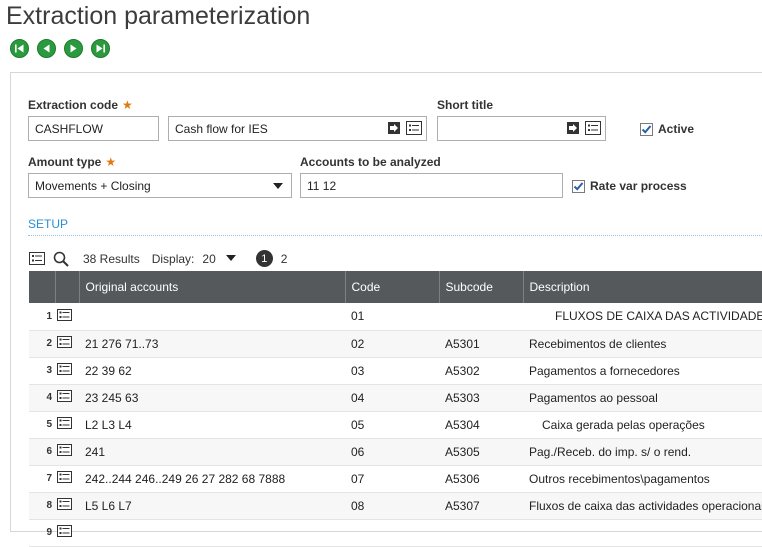 The height and width of the screenshot is (547, 762). Describe the element at coordinates (392, 479) in the screenshot. I see `cell-code: 07` at that location.